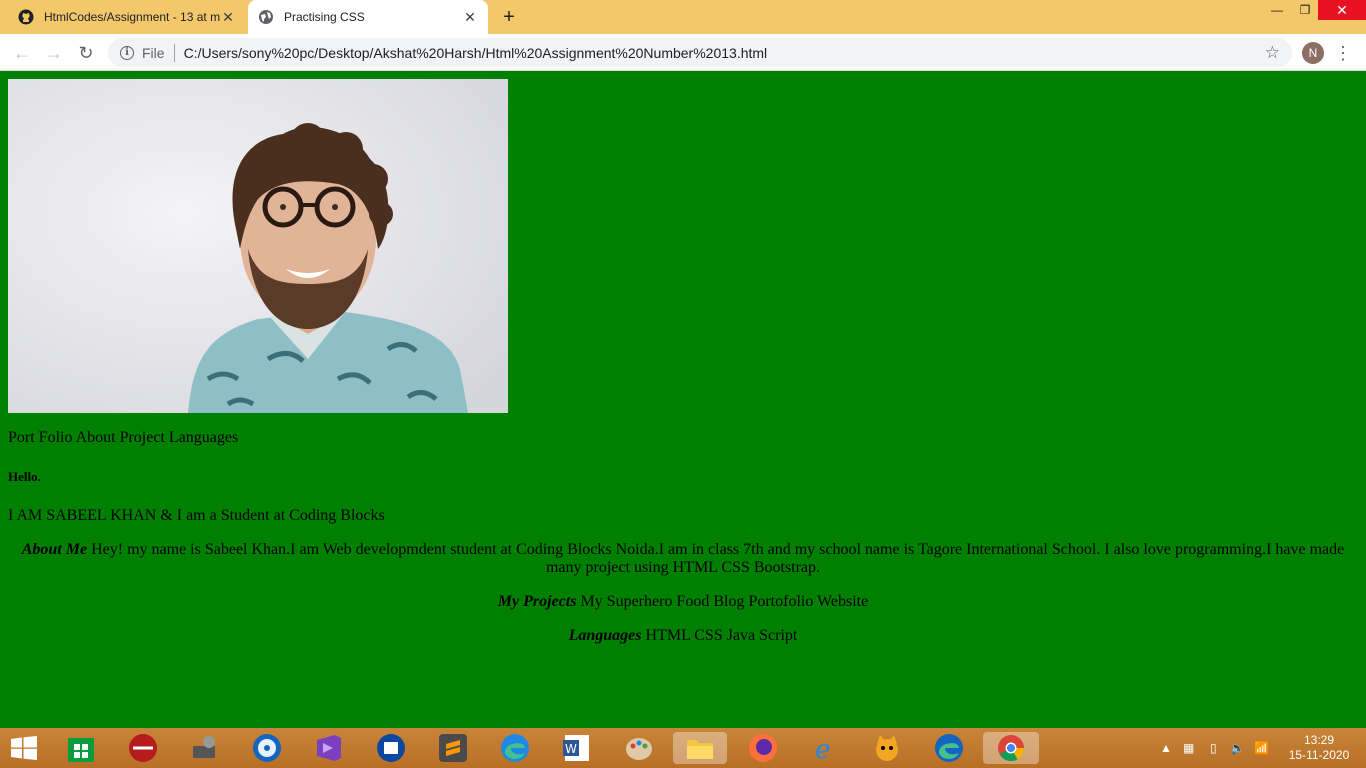 This screenshot has height=768, width=1366. I want to click on back-arrow-icon: ←, so click(22, 53).